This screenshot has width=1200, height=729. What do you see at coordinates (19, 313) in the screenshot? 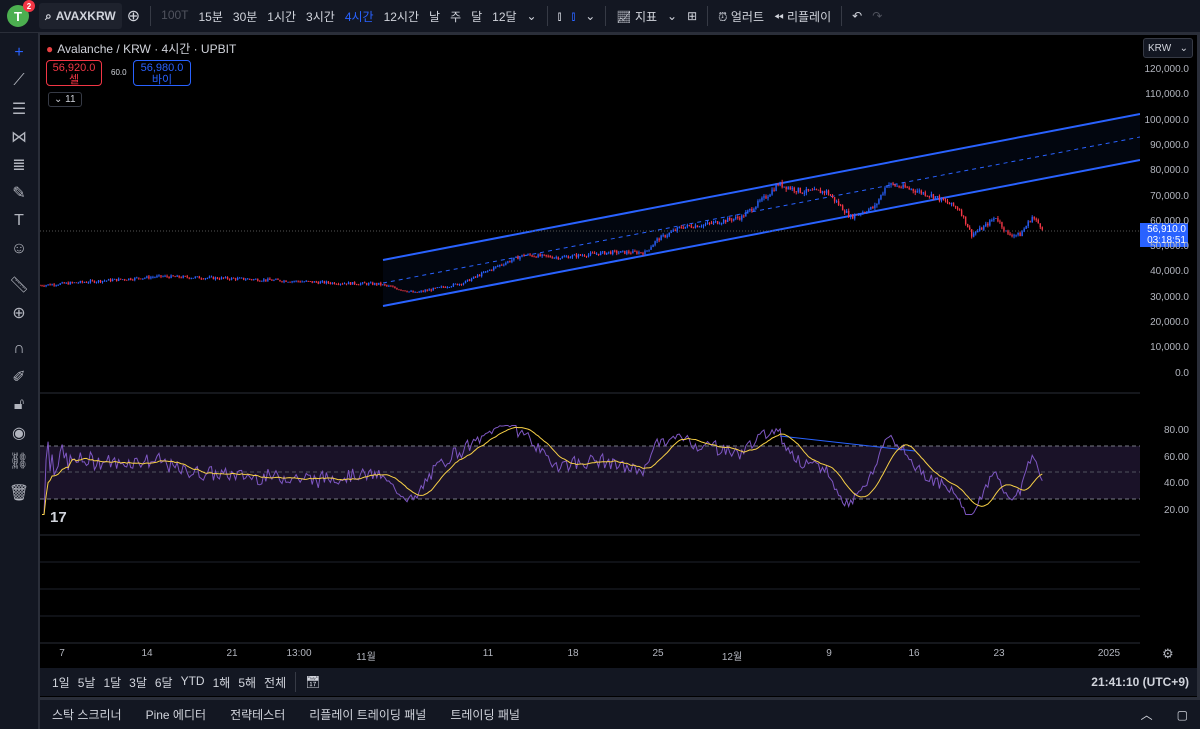
I see `zoom-icon: ⊕` at bounding box center [19, 313].